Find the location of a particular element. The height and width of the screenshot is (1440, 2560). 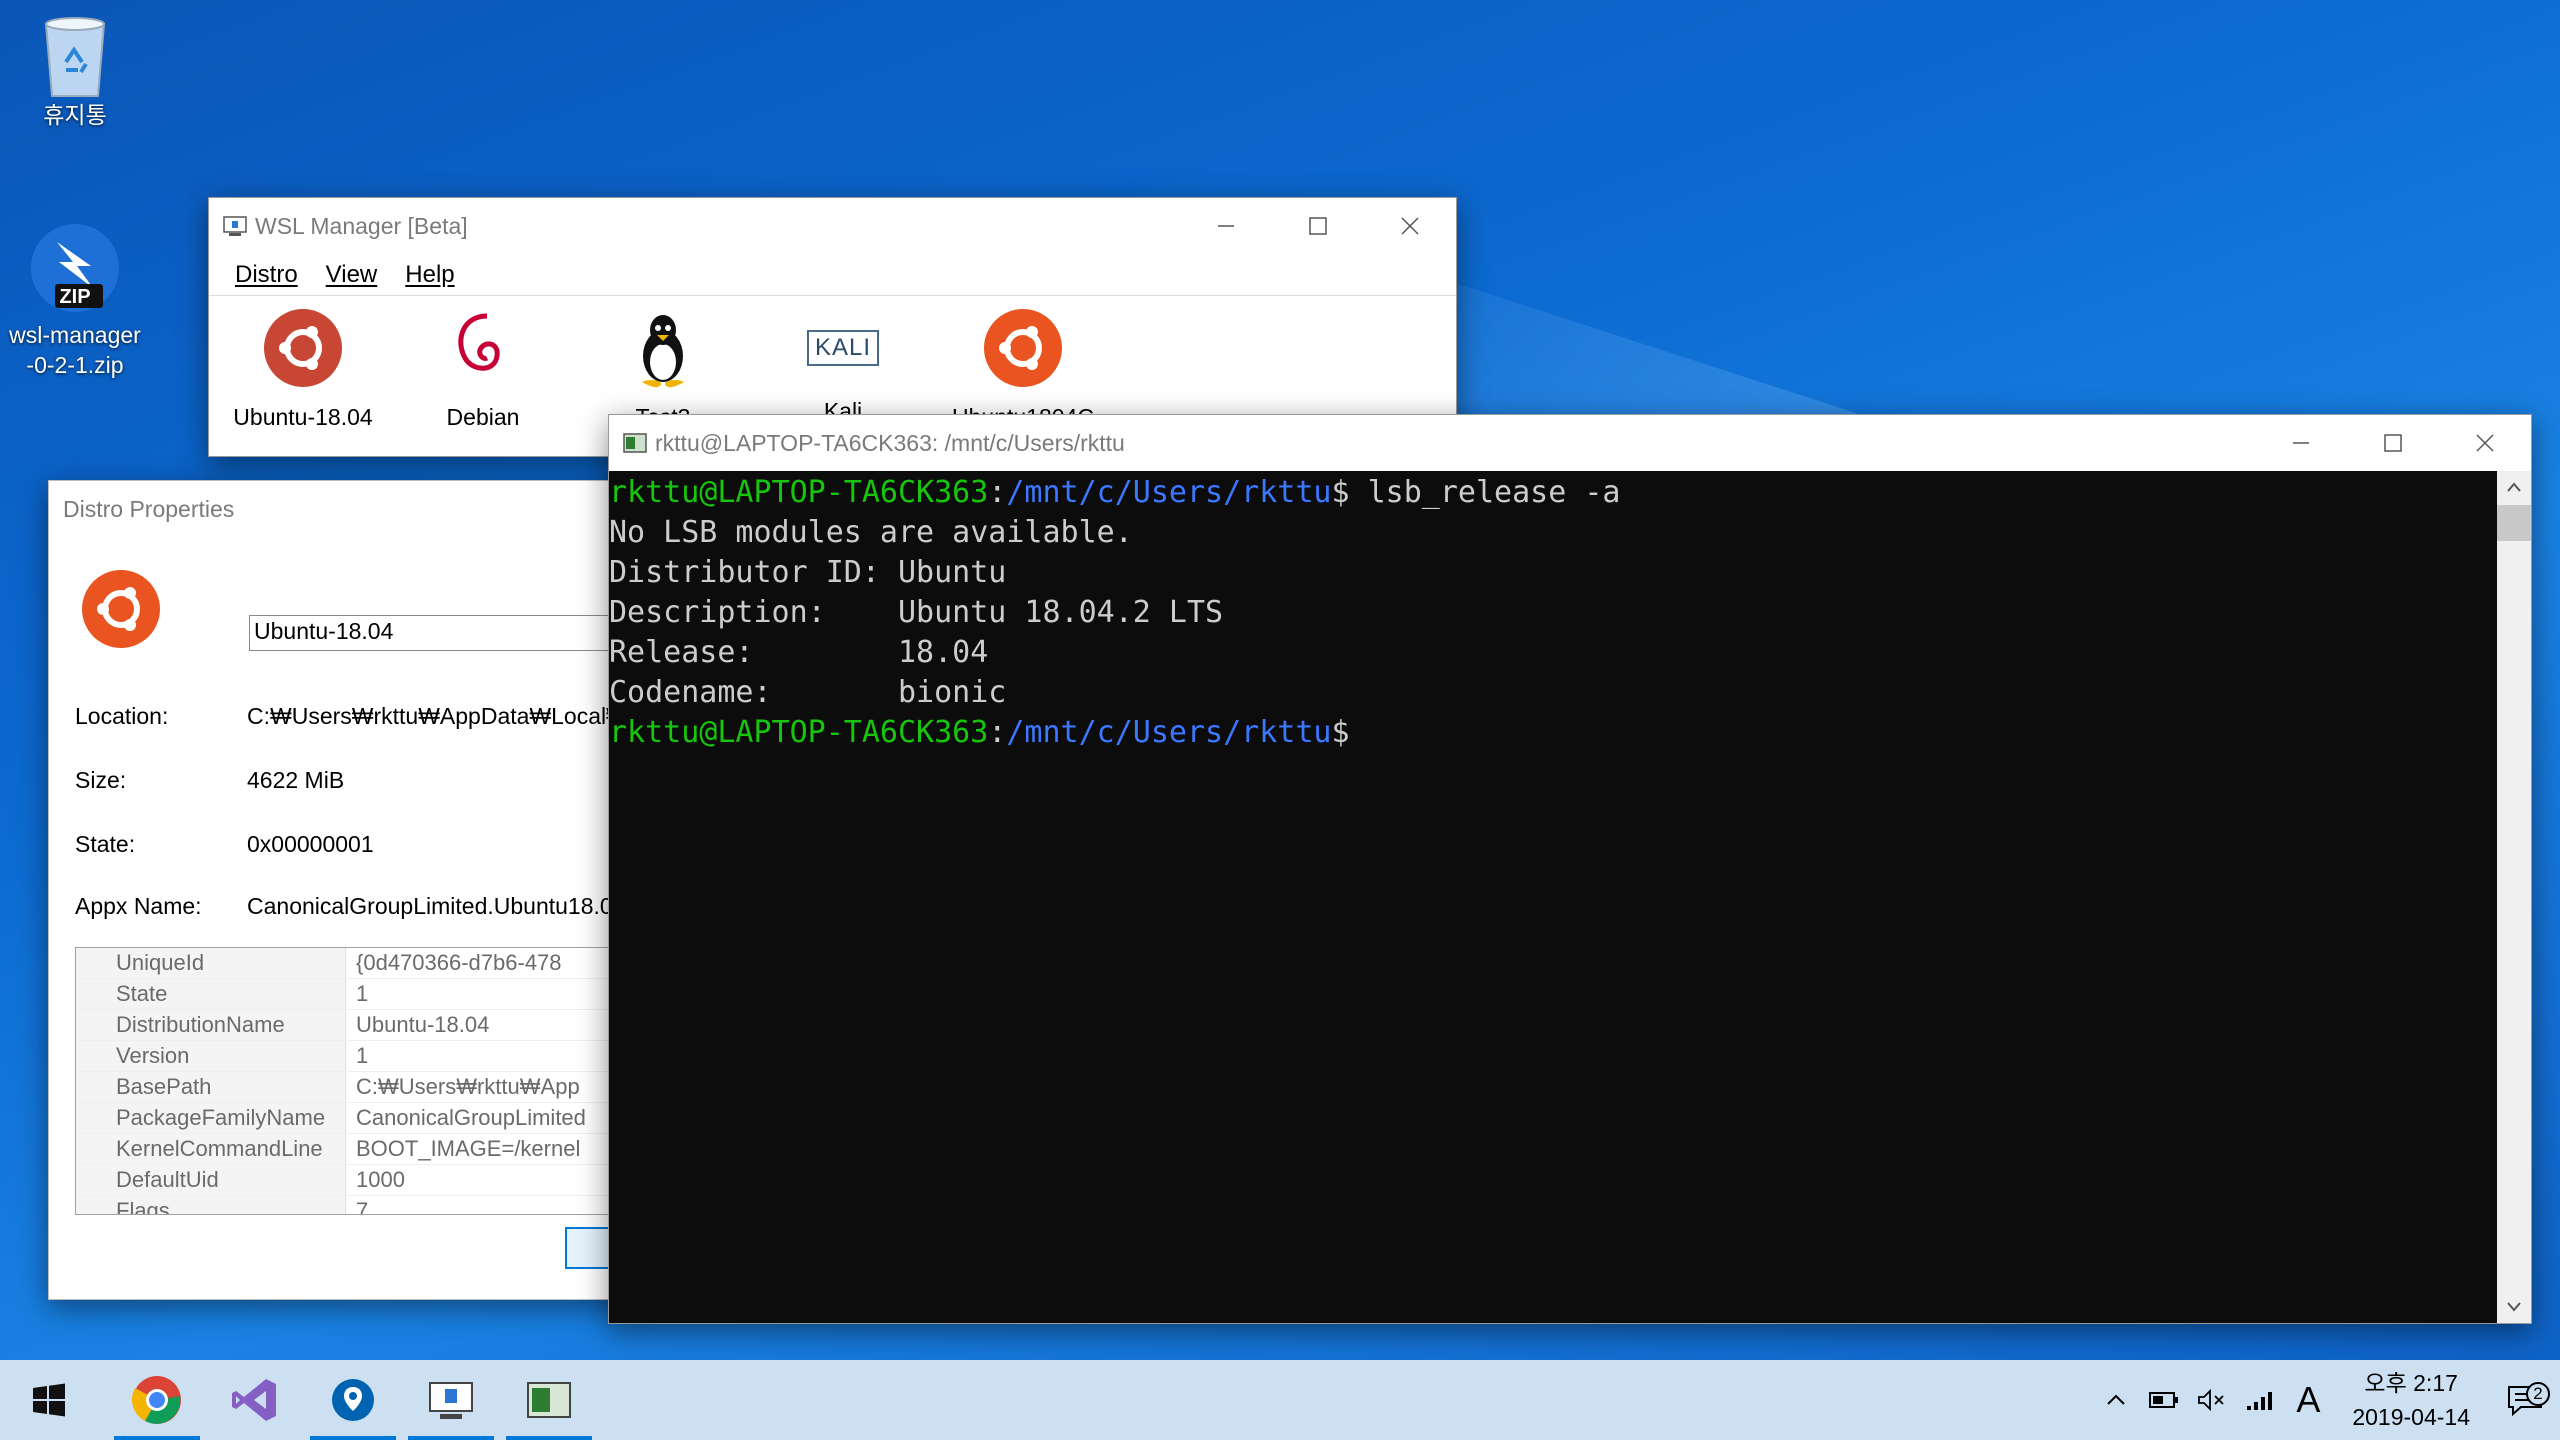

wsl-manager-menubar: Distro View Help is located at coordinates (832, 275).